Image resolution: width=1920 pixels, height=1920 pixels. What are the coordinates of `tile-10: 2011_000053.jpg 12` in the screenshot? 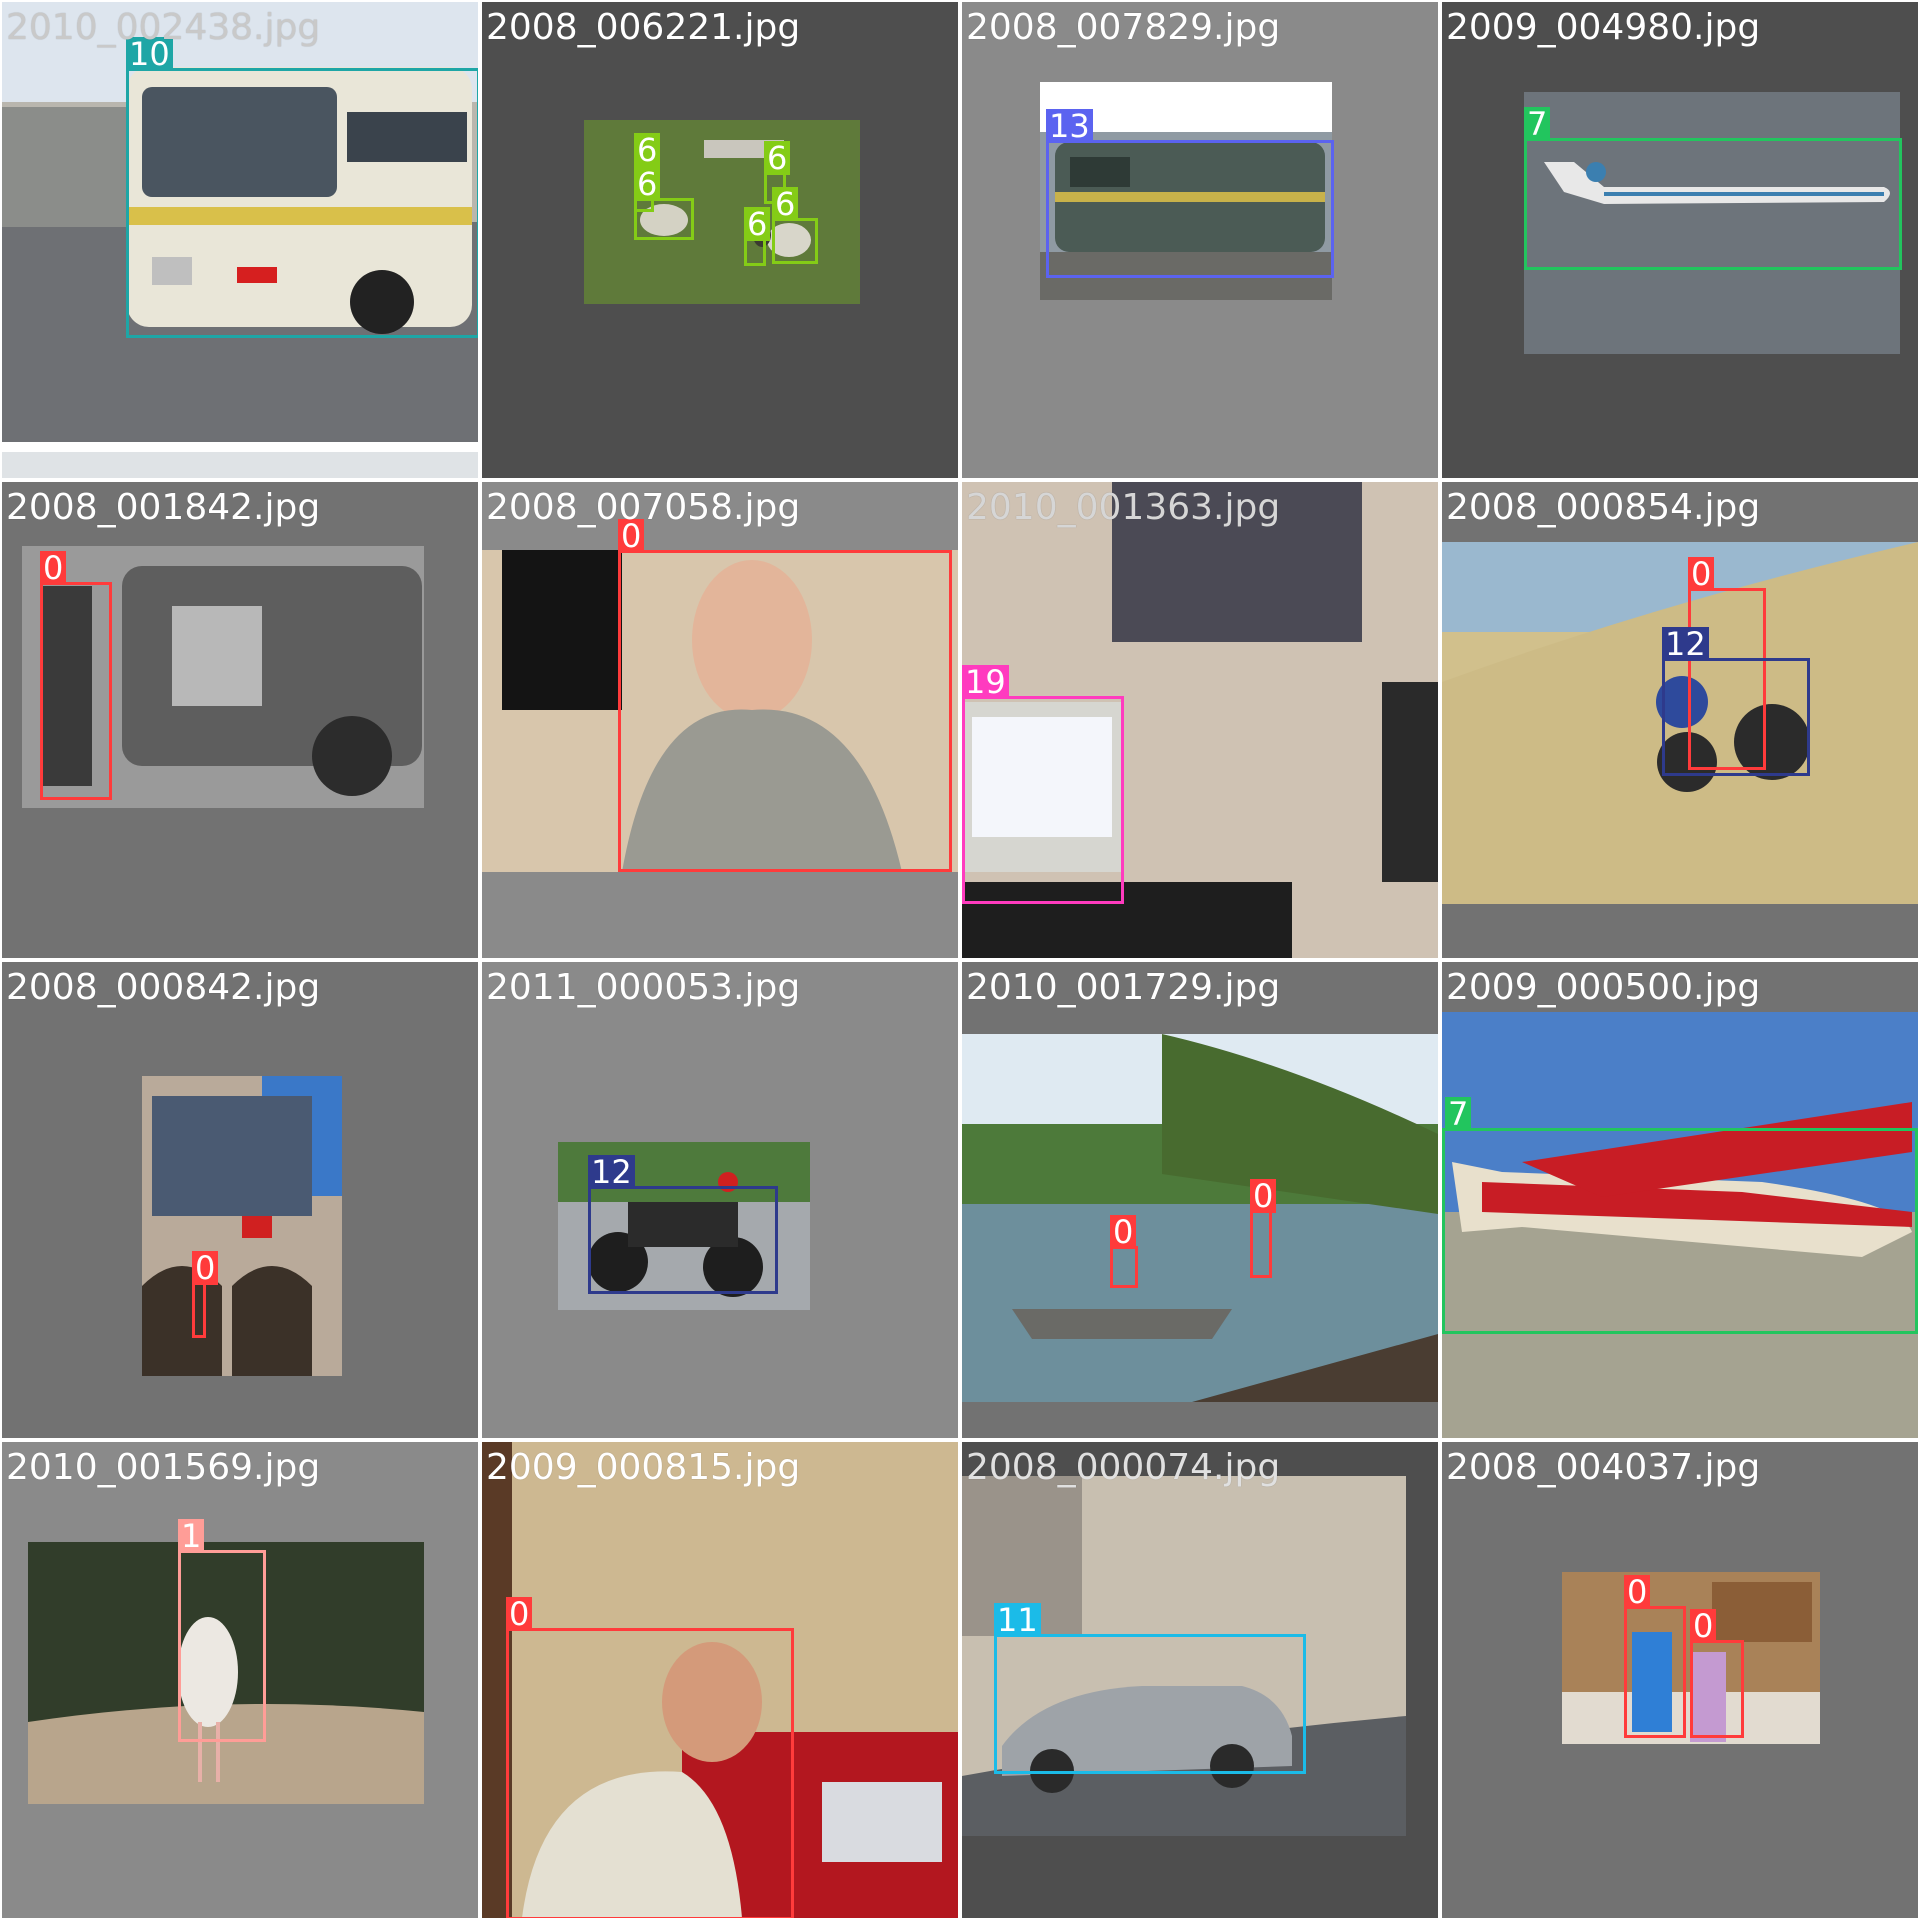 It's located at (720, 1200).